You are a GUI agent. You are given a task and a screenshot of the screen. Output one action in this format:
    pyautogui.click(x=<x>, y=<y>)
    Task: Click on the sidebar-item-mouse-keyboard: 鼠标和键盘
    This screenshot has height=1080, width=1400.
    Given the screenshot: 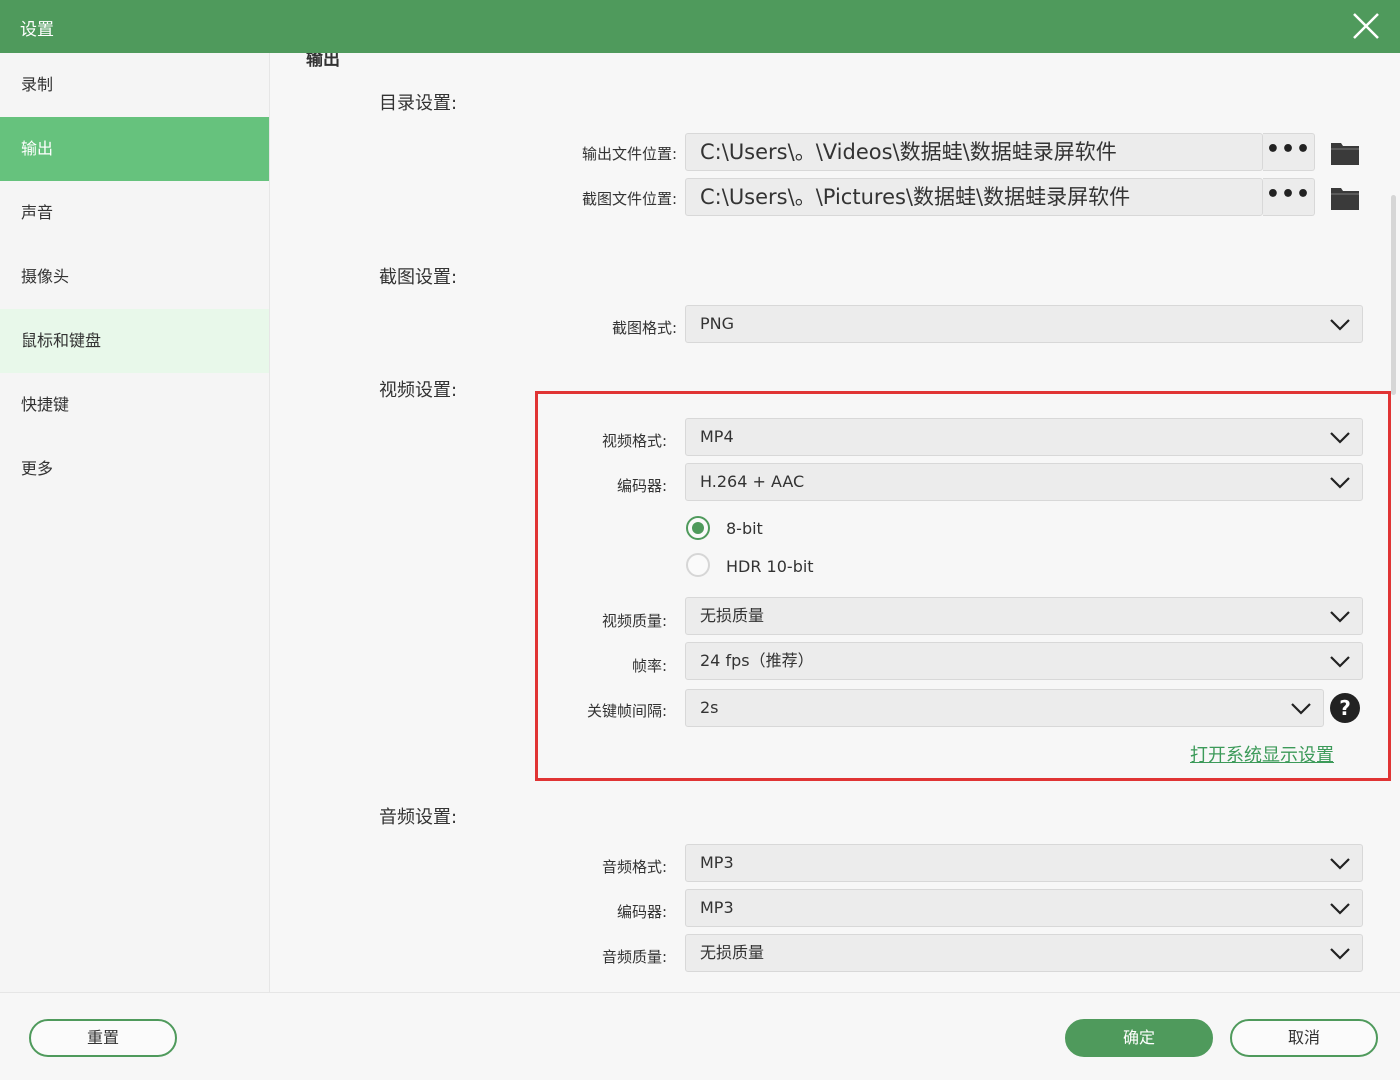 What is the action you would take?
    pyautogui.click(x=134, y=341)
    